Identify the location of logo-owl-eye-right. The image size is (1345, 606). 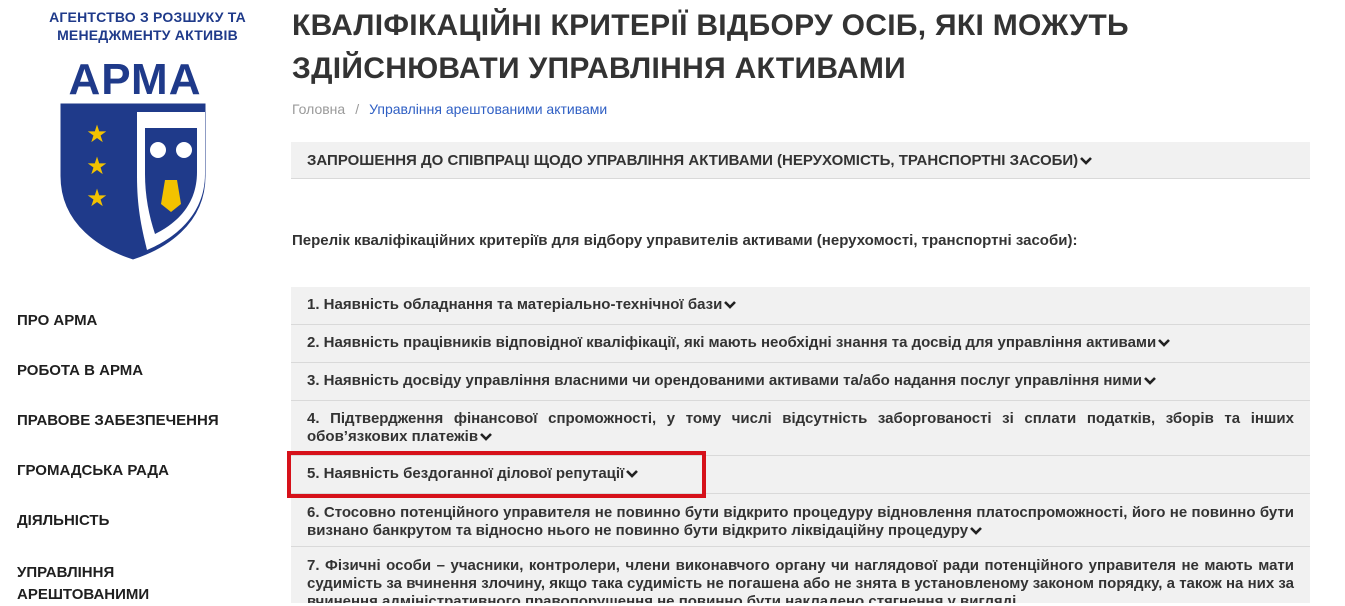
(184, 150).